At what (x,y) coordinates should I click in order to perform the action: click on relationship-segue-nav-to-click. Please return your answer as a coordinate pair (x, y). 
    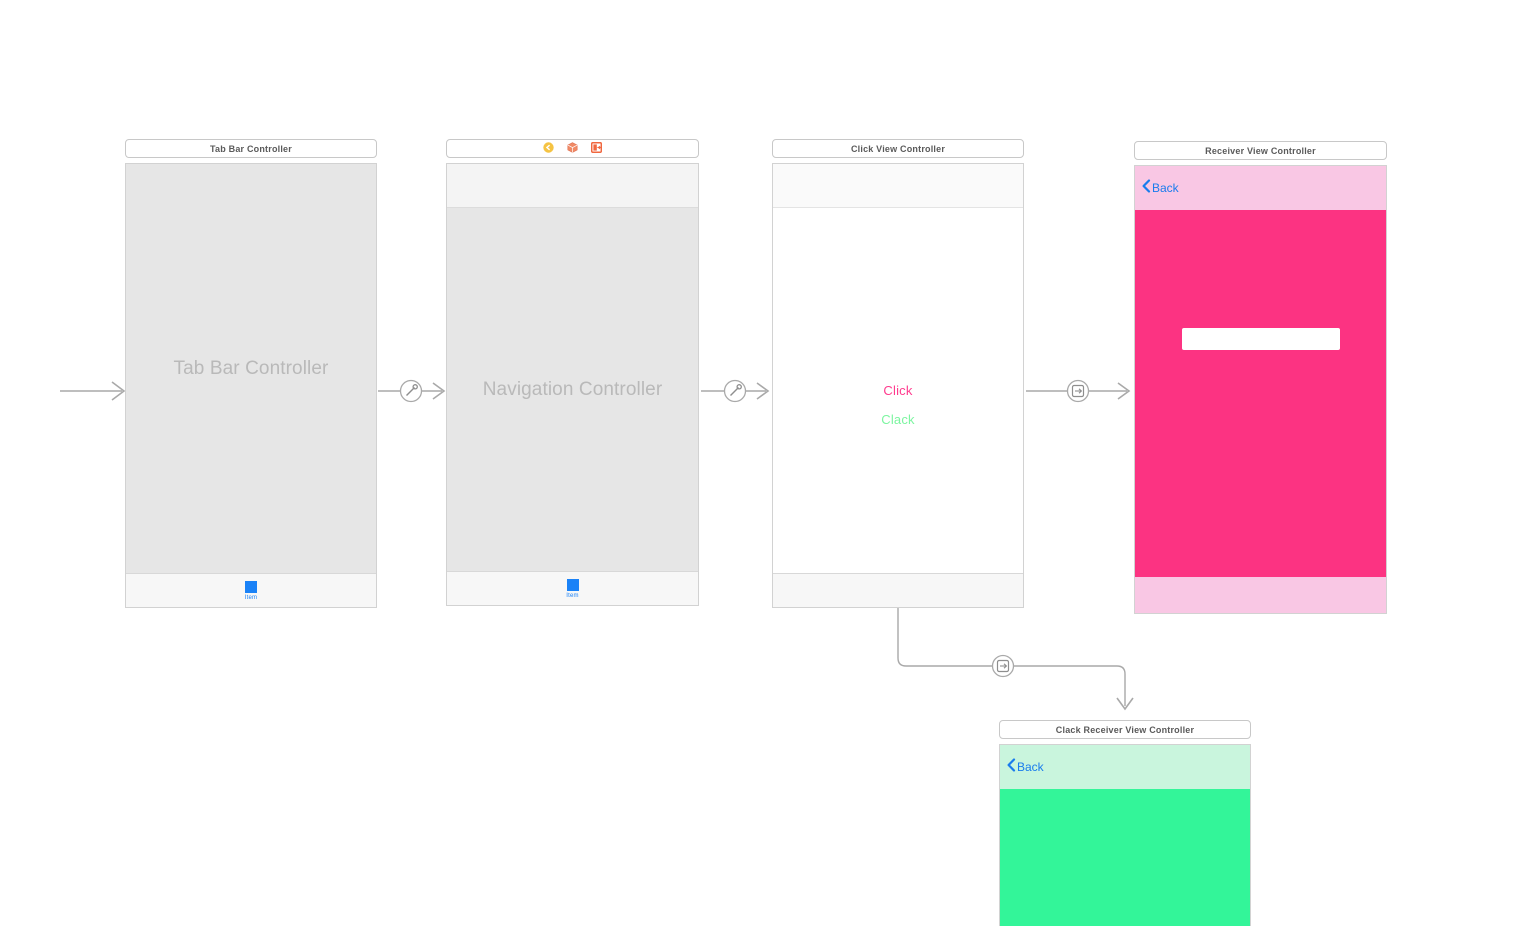
    Looking at the image, I should click on (738, 391).